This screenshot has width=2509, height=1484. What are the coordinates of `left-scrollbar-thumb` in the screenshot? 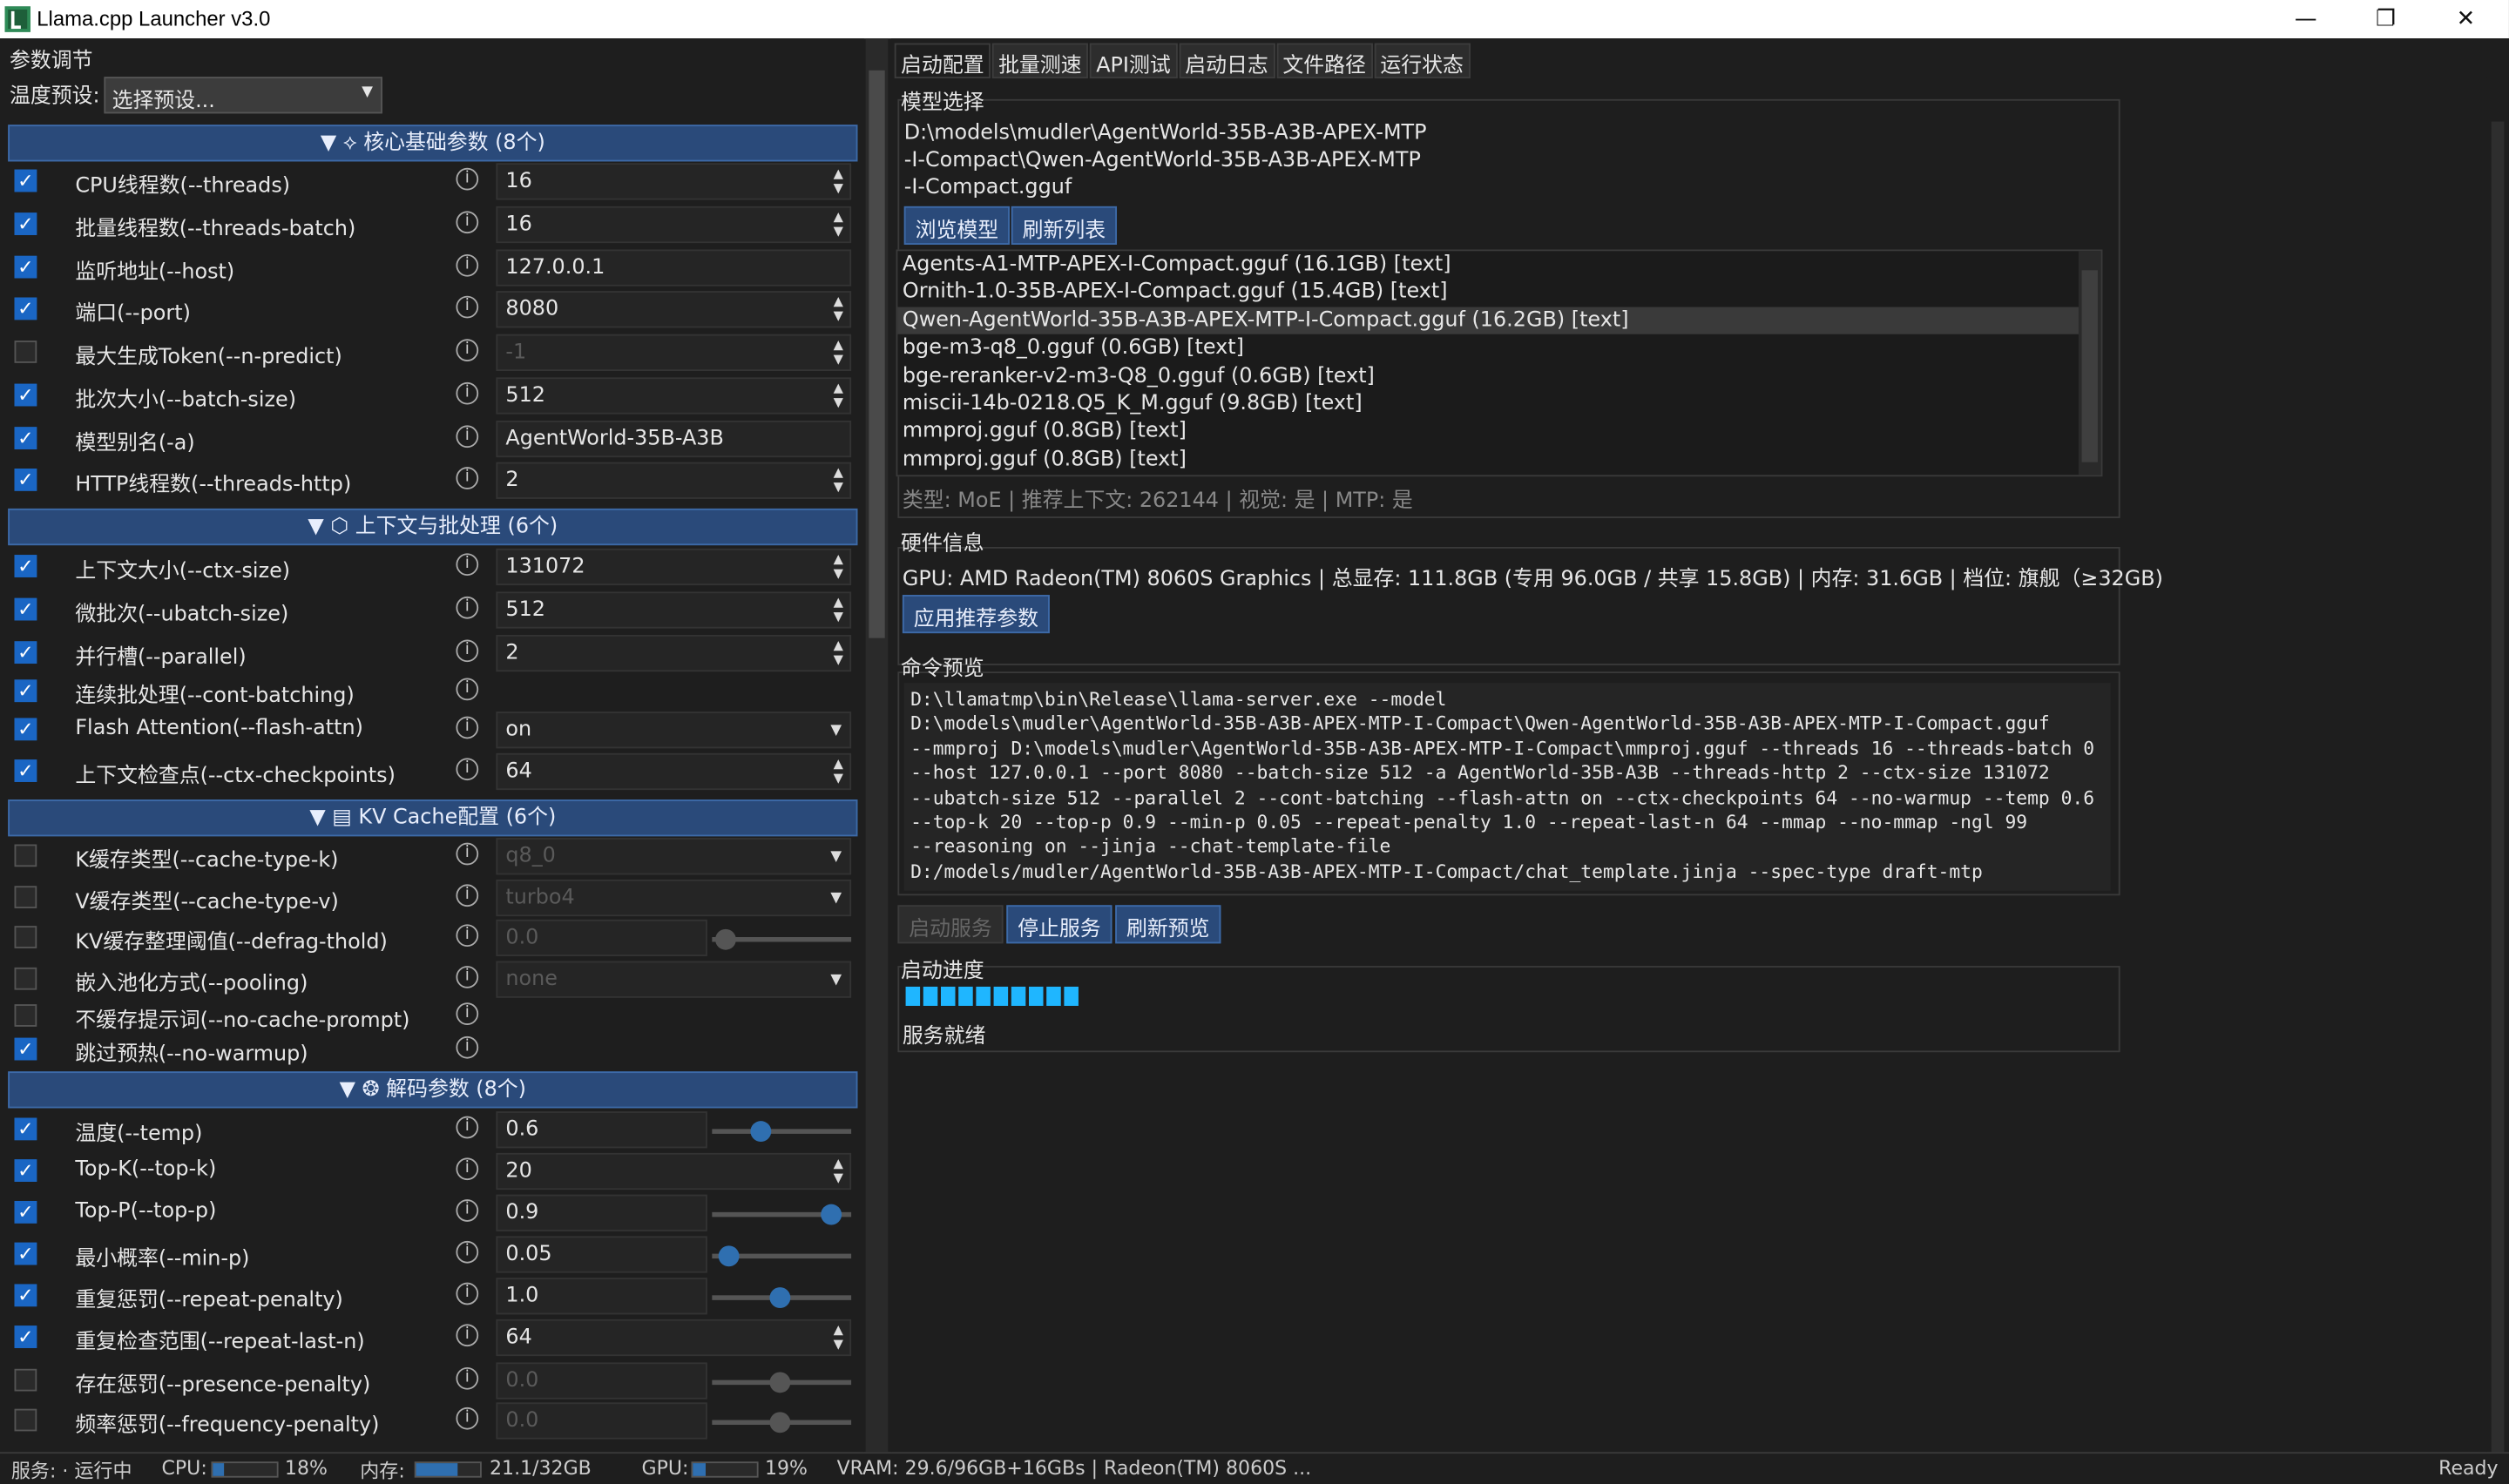 It's located at (877, 354).